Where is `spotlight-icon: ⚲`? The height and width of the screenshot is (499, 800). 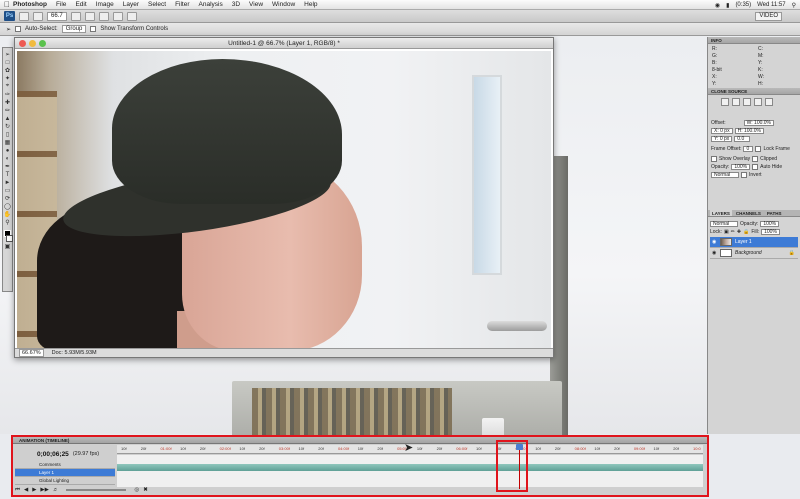
spotlight-icon: ⚲ is located at coordinates (794, 5).